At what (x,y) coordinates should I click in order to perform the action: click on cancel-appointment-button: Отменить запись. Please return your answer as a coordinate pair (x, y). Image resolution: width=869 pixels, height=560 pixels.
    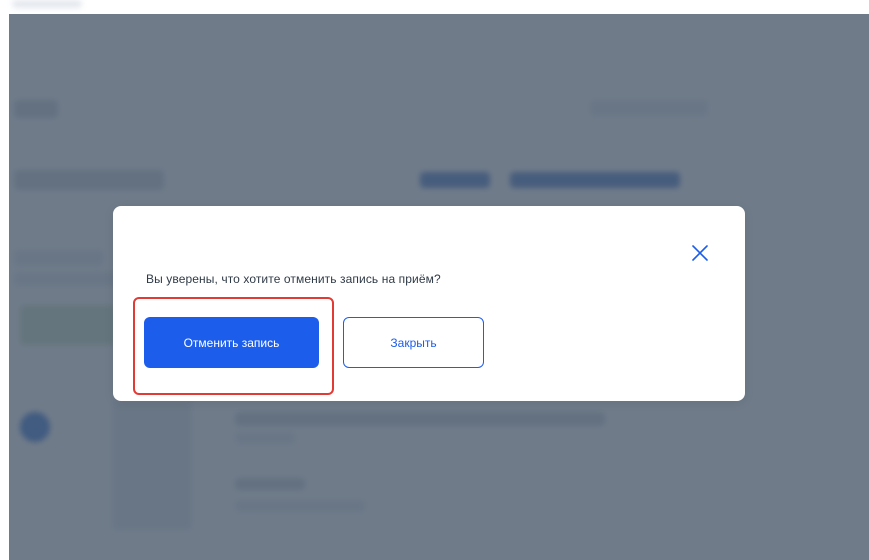
    Looking at the image, I should click on (231, 342).